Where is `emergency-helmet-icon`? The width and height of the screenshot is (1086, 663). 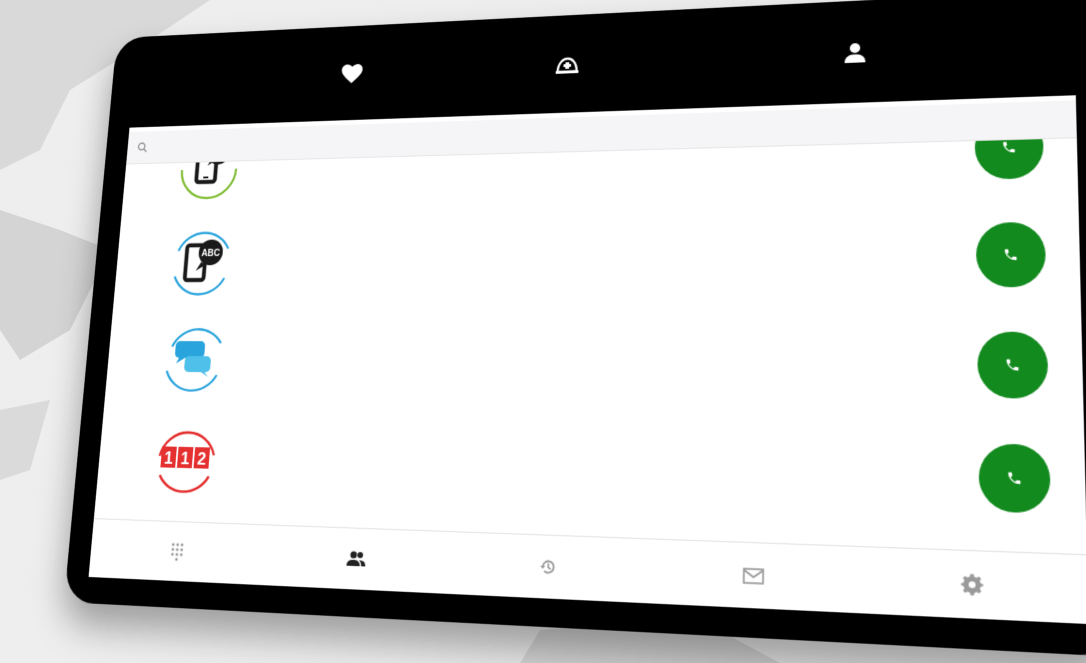
emergency-helmet-icon is located at coordinates (567, 64).